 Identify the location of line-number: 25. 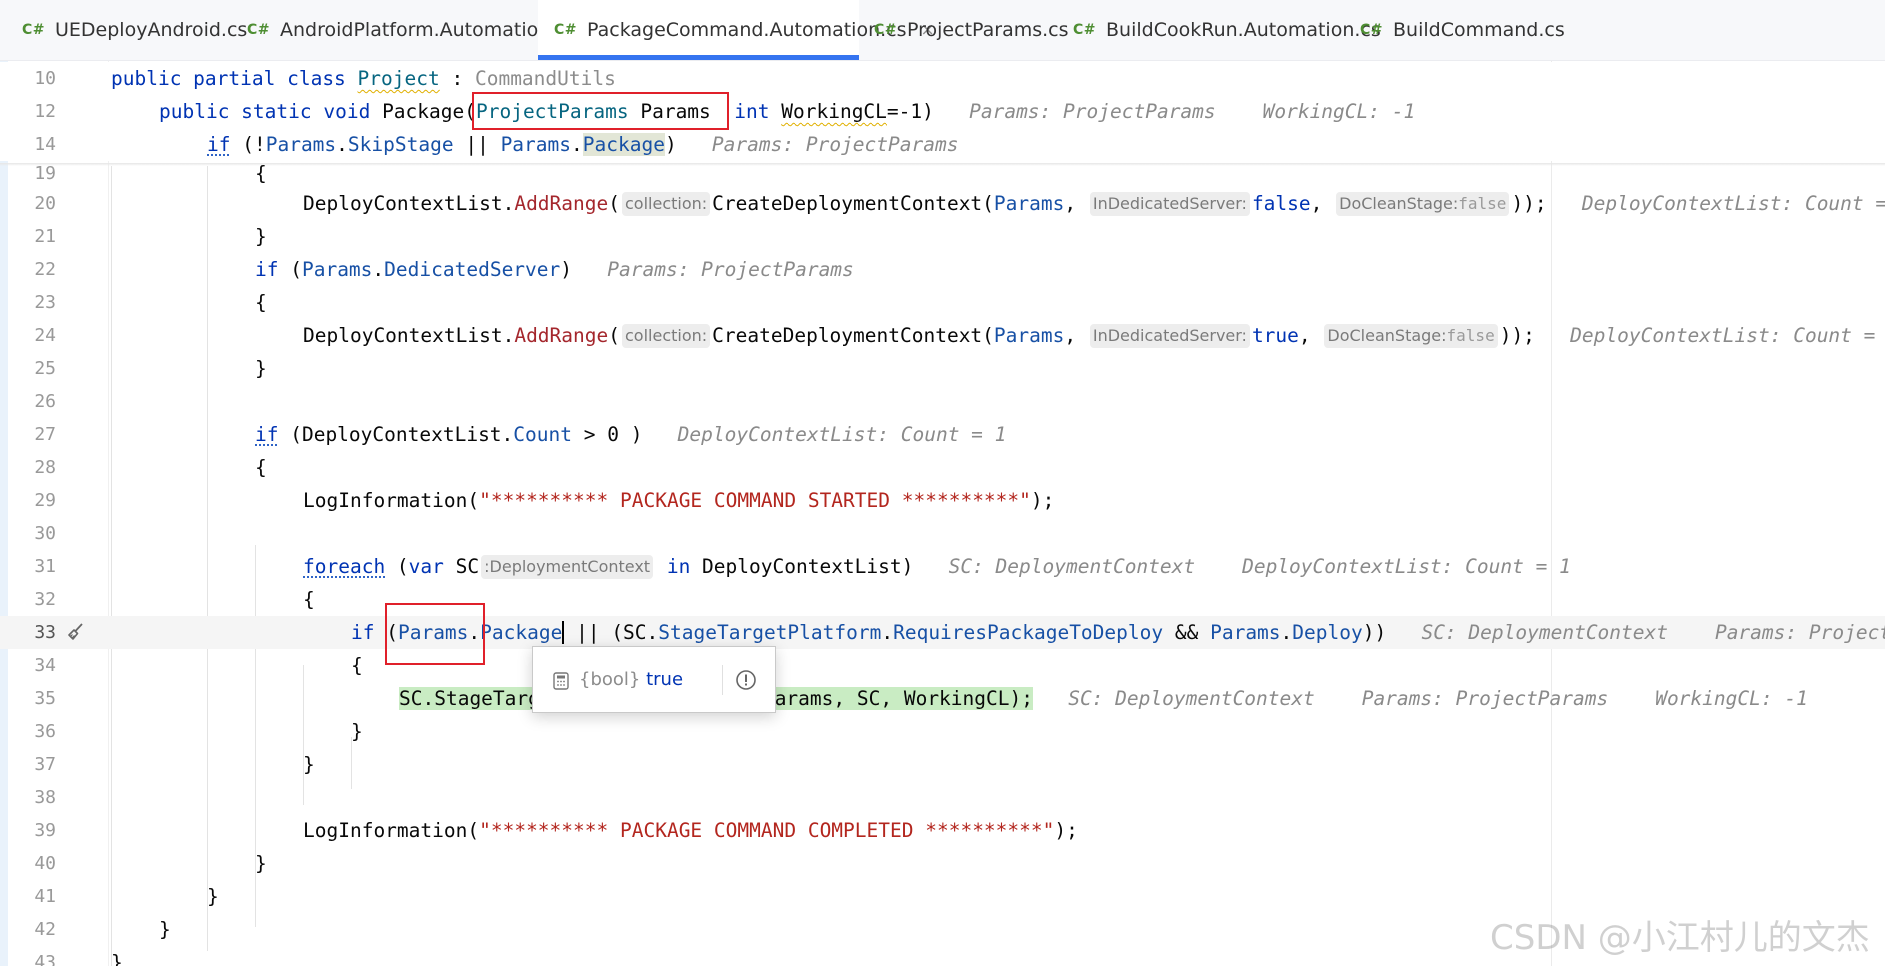
(45, 368).